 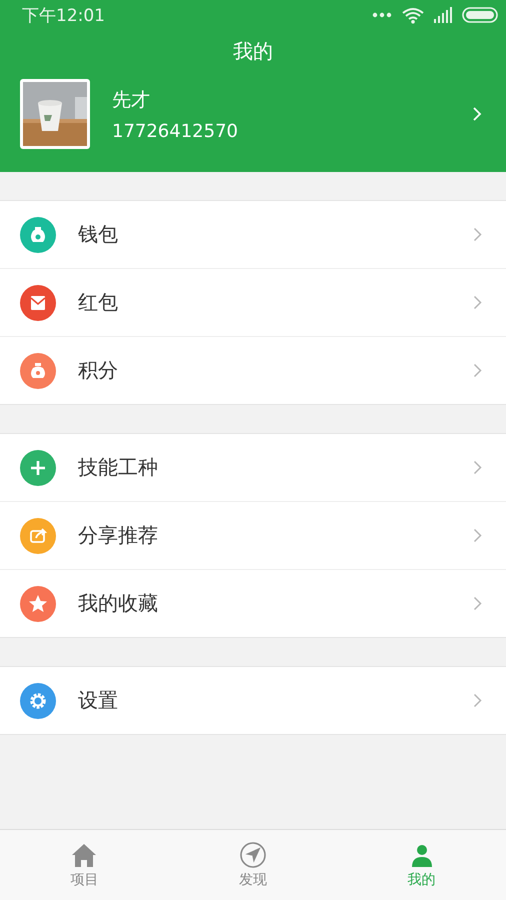 I want to click on menu-item: 积分, so click(x=253, y=370).